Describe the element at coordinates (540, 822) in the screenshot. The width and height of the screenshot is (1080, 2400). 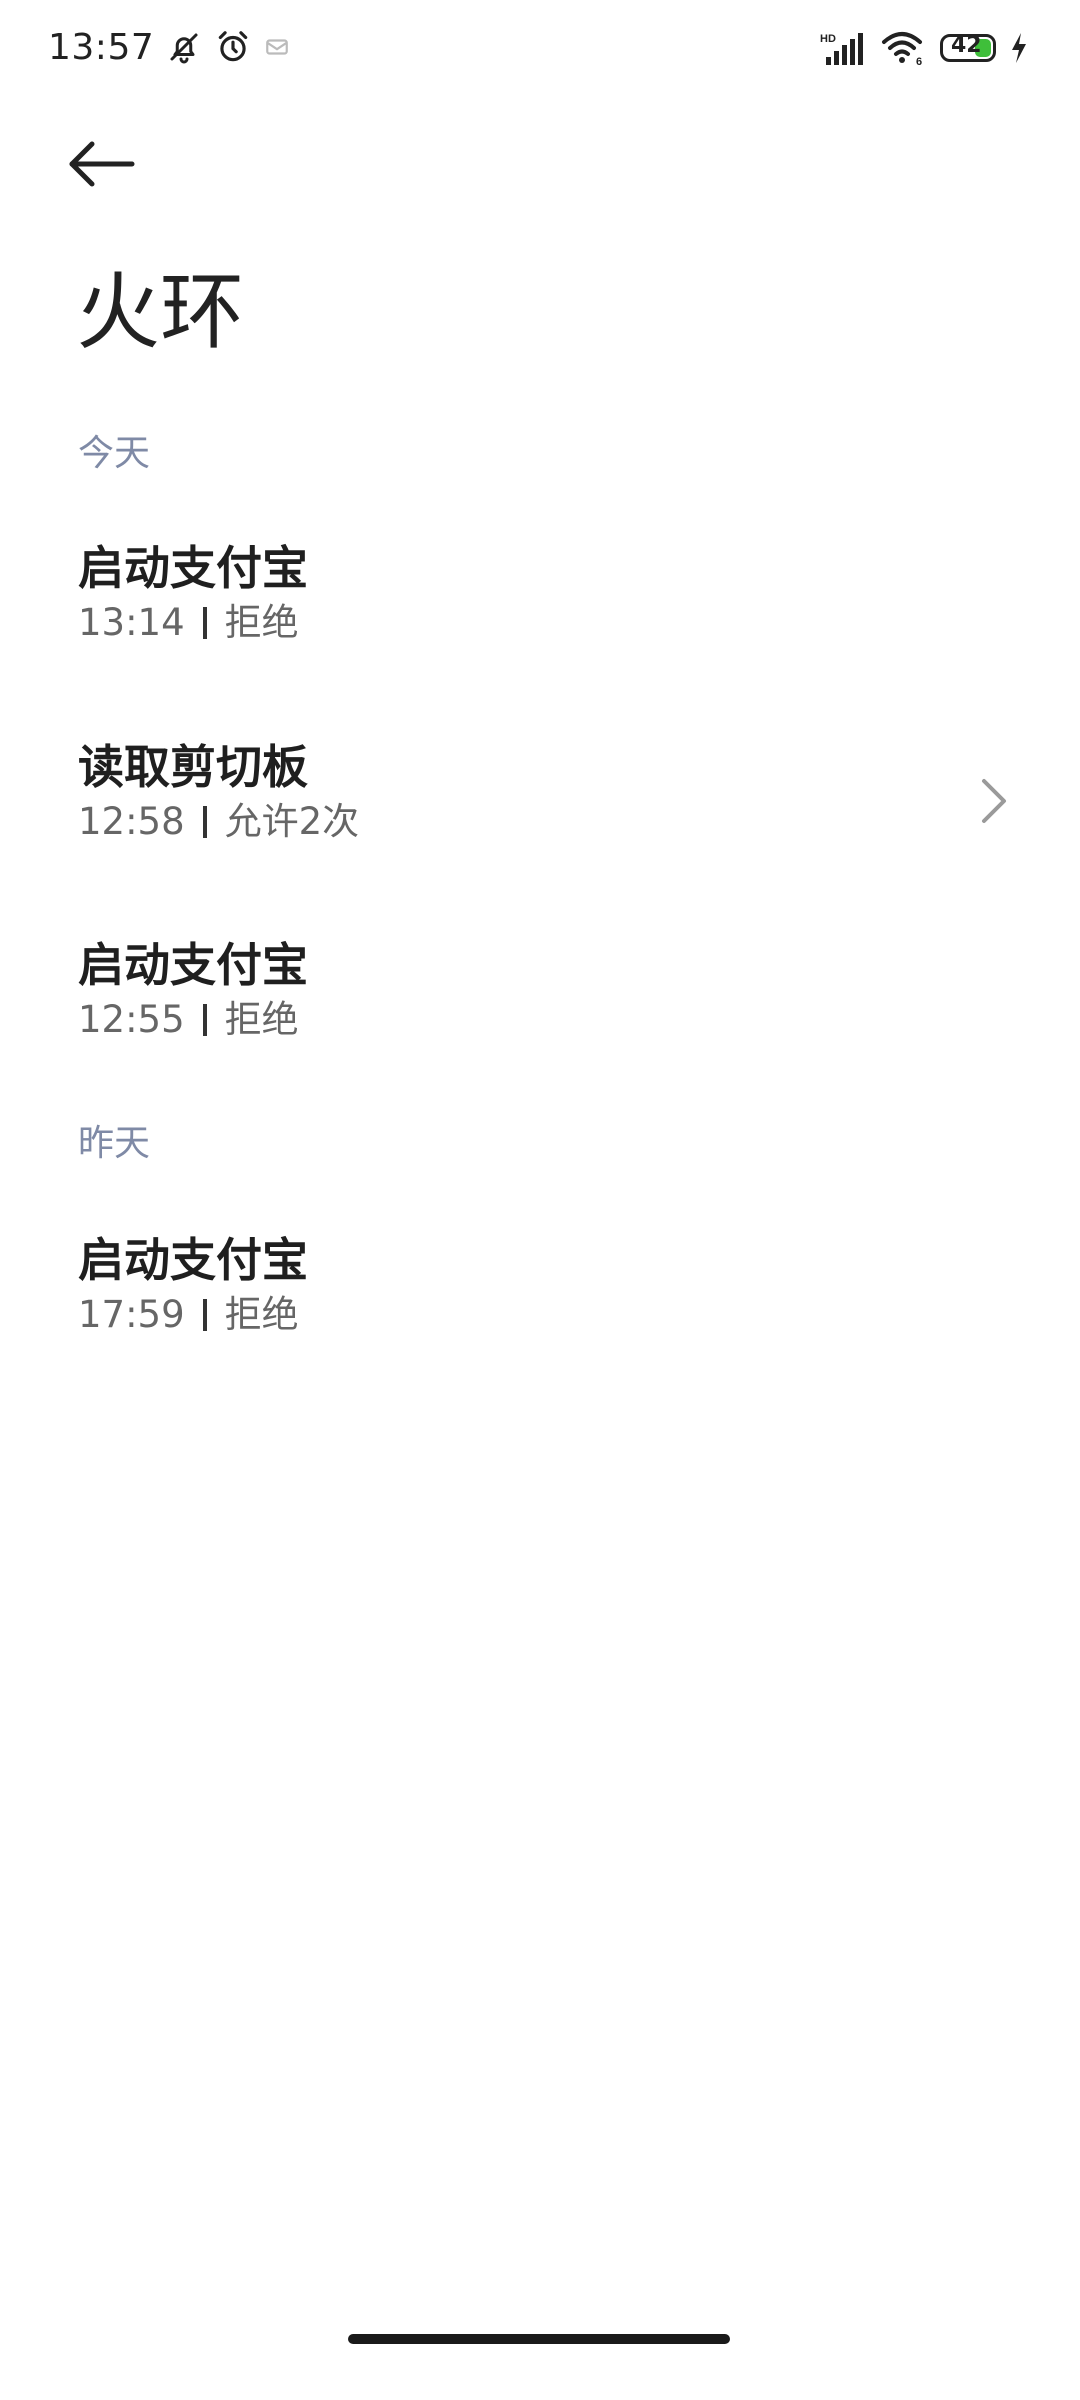
I see `list-item: 读取剪切板 12:58 允许2次` at that location.